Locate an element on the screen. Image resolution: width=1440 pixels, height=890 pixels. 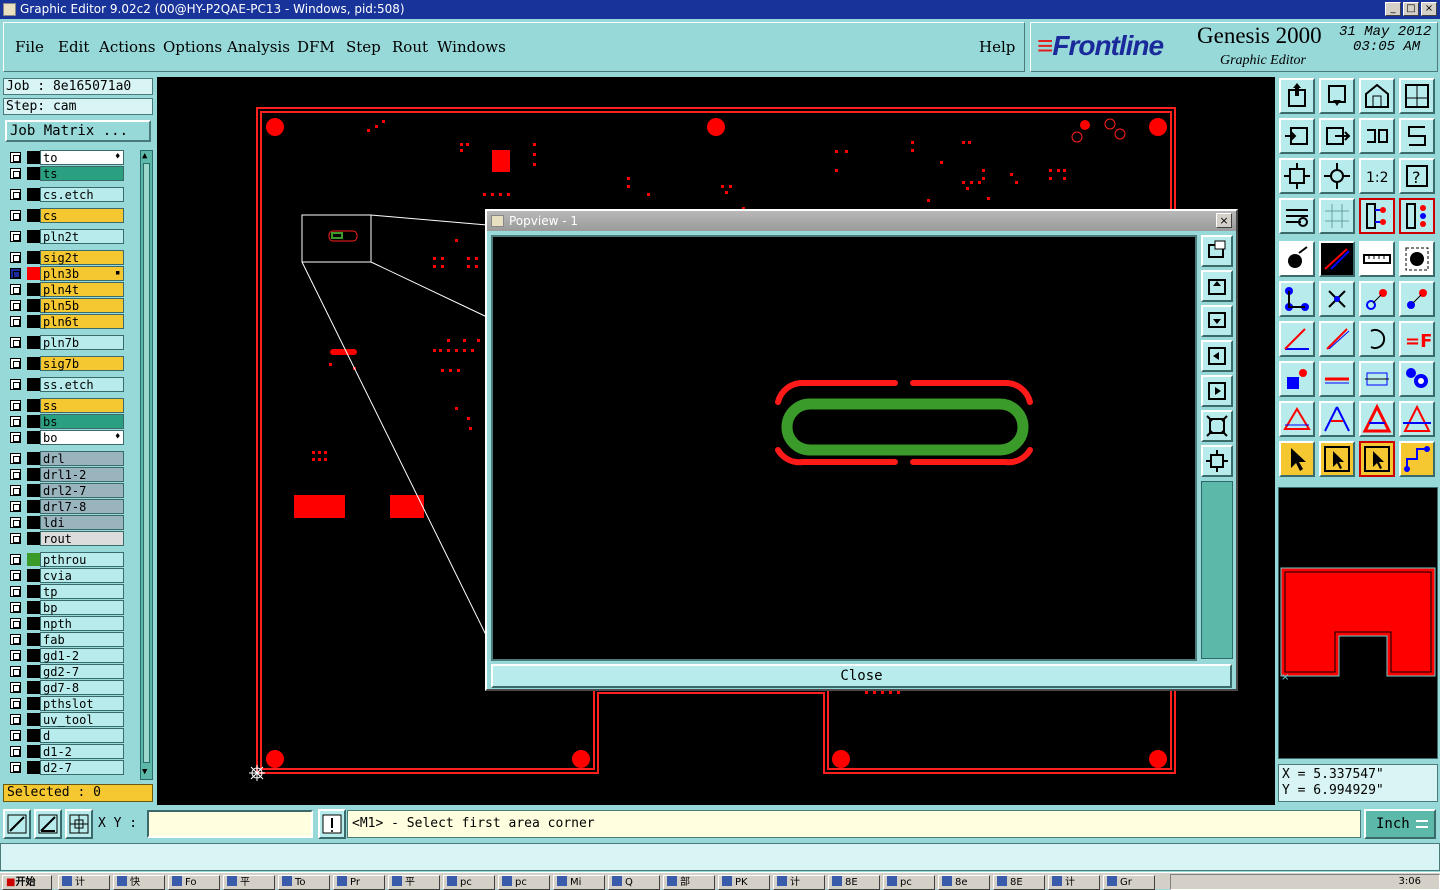
layer-name: pln5b is located at coordinates (82, 305).